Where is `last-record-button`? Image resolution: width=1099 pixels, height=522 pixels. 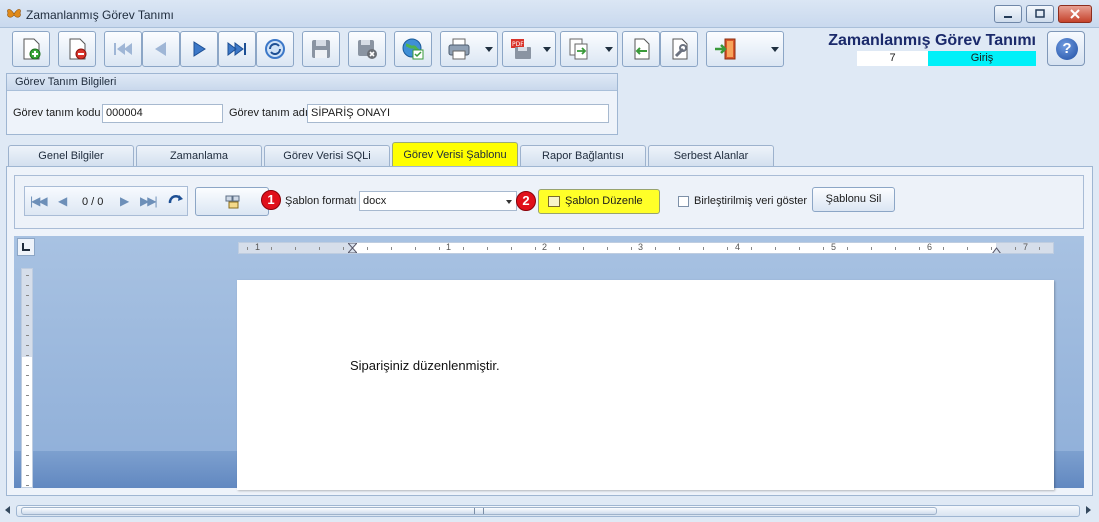
last-record-button is located at coordinates (237, 49).